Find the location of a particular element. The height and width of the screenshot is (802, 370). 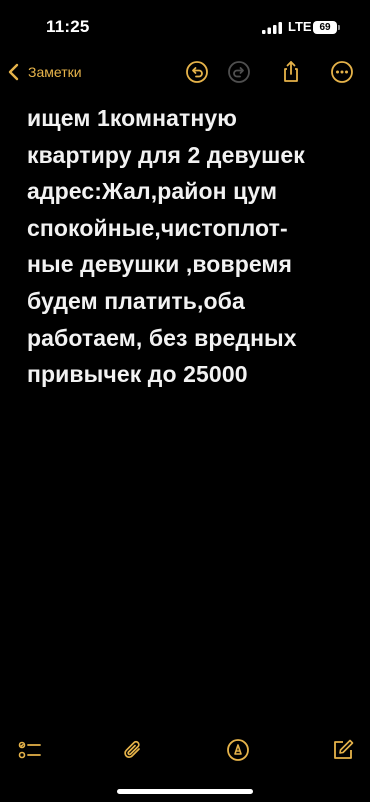

share-icon is located at coordinates (291, 72).